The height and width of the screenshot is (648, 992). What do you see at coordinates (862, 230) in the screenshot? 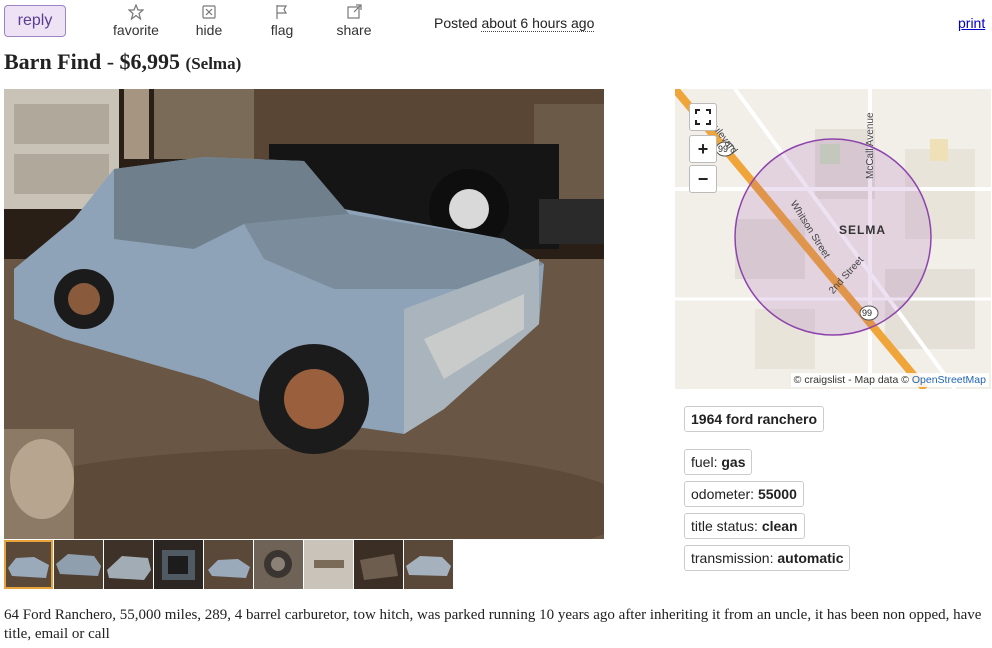
I see `map-town-label: SELMA` at bounding box center [862, 230].